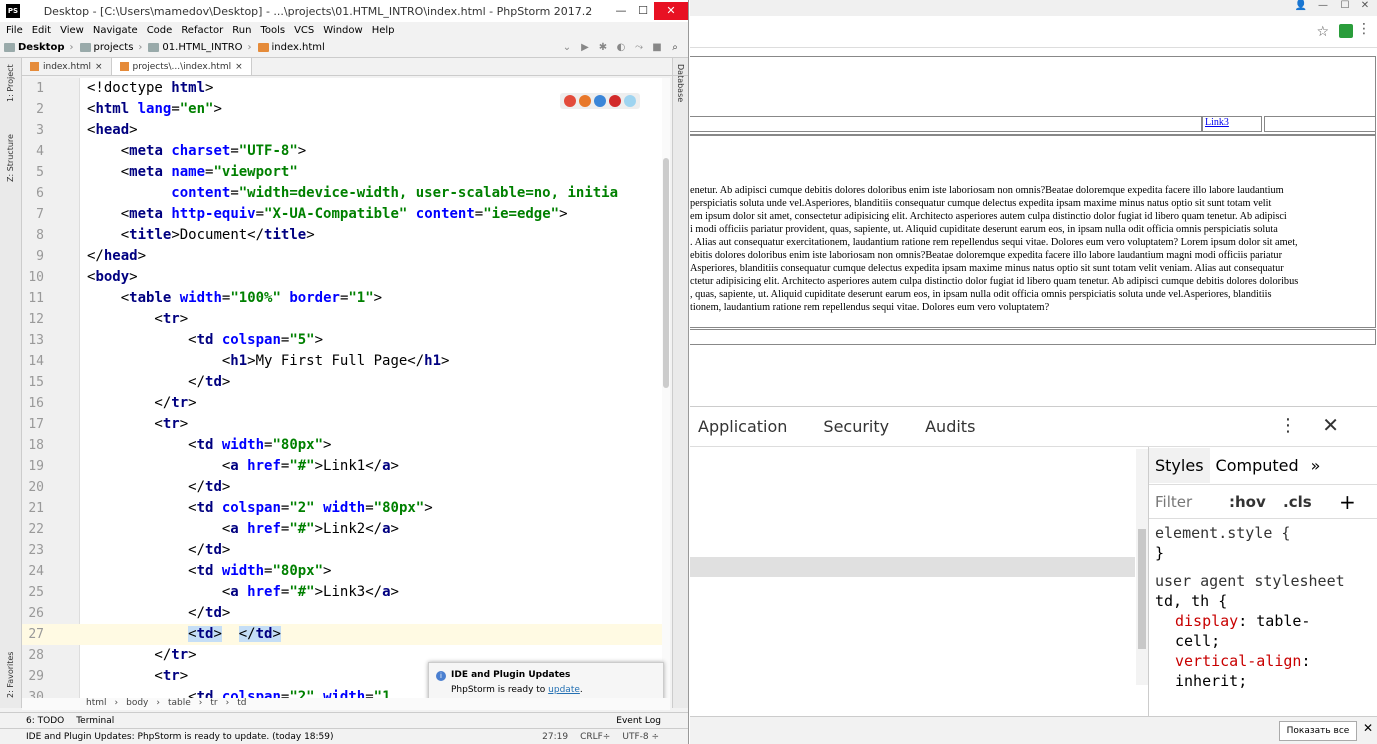  Describe the element at coordinates (1247, 502) in the screenshot. I see `hov-toggle: :hov` at that location.